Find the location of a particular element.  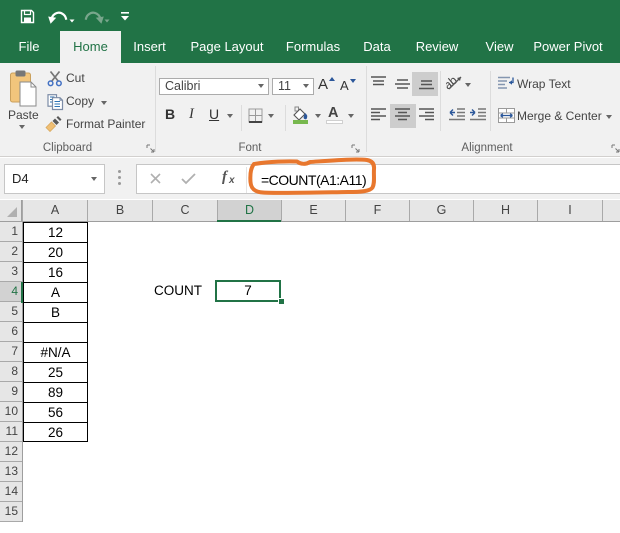

svg-text: ab is located at coordinates (453, 83).